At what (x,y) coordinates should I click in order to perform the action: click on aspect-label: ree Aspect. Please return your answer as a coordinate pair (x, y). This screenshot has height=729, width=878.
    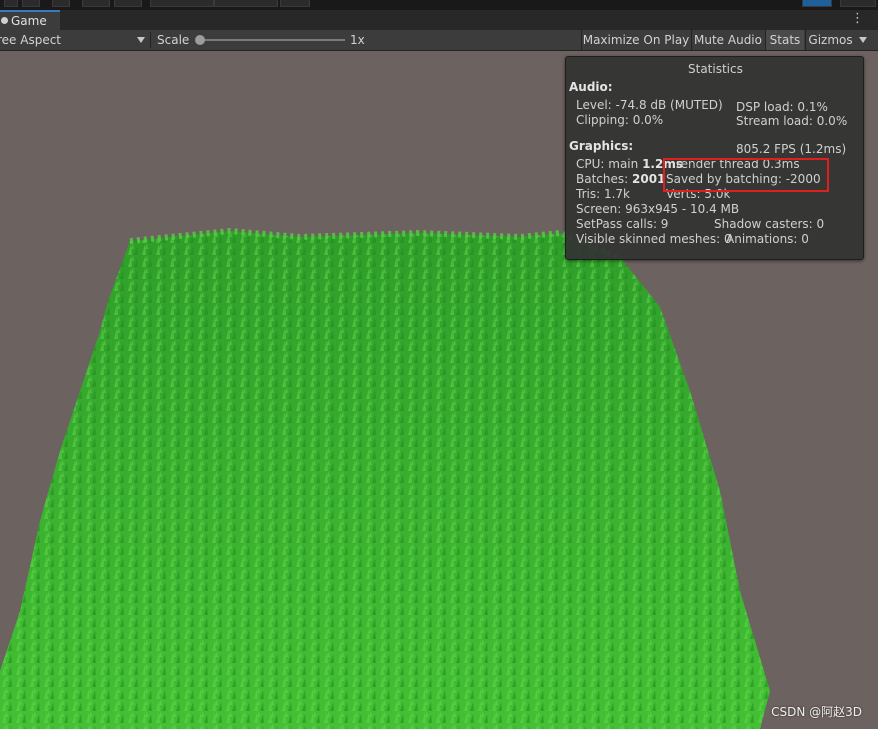
    Looking at the image, I should click on (31, 40).